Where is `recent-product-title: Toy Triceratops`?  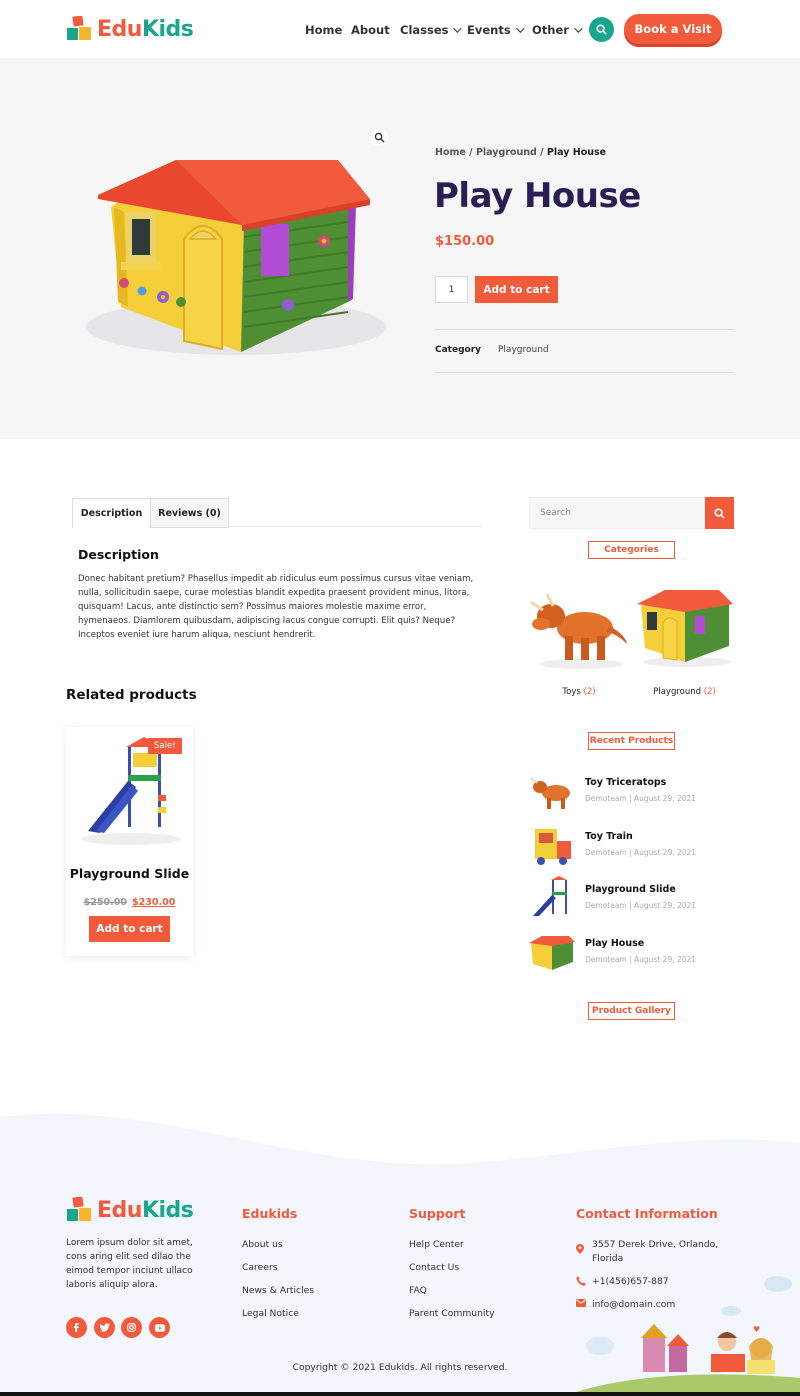 recent-product-title: Toy Triceratops is located at coordinates (625, 782).